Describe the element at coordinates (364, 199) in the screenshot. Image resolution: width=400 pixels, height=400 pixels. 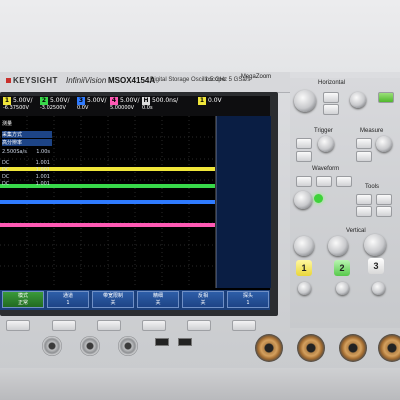
I see `utility-button` at that location.